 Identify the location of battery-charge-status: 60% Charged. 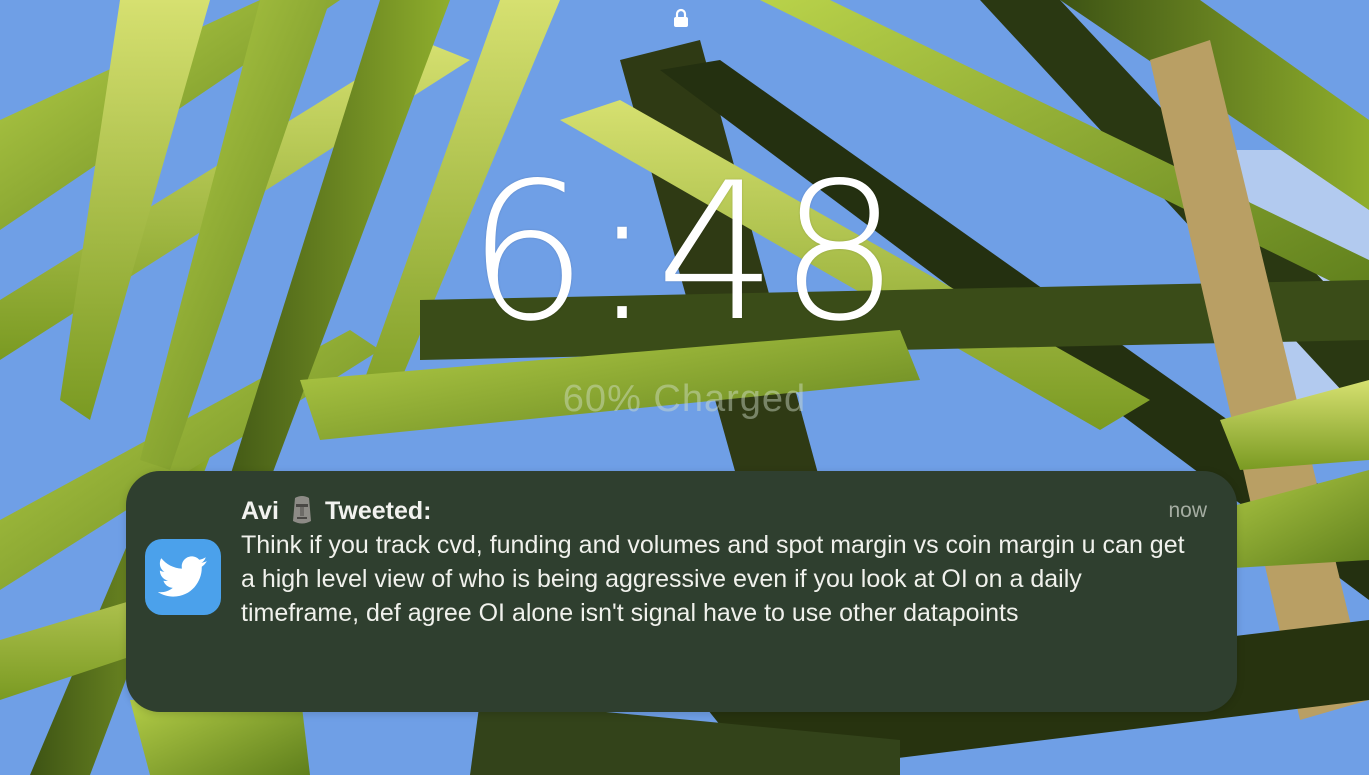
(684, 399).